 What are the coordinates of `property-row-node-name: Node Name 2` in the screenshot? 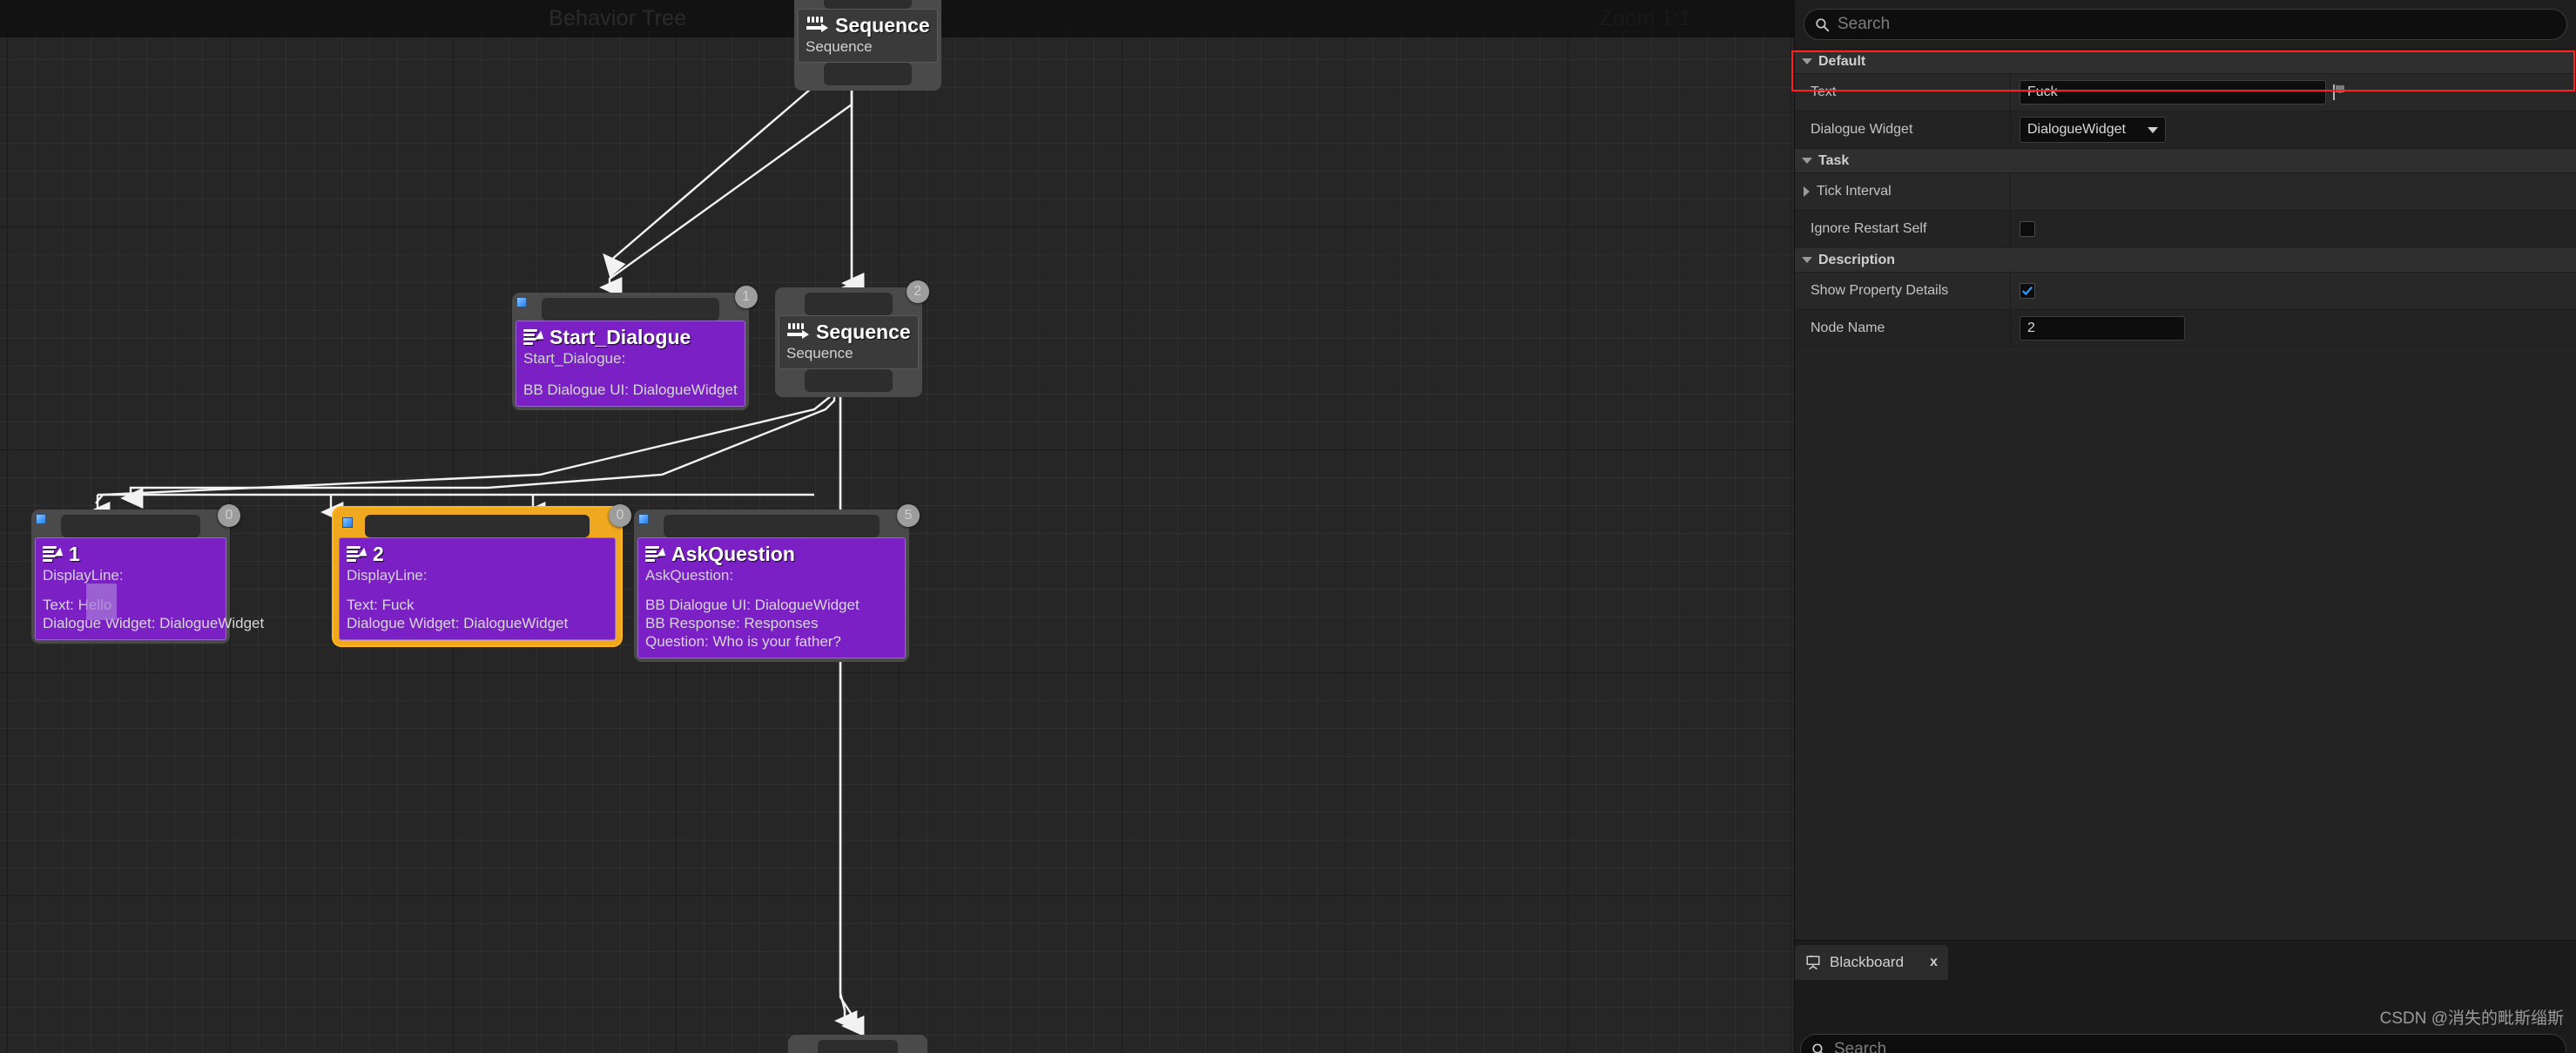 It's located at (2185, 329).